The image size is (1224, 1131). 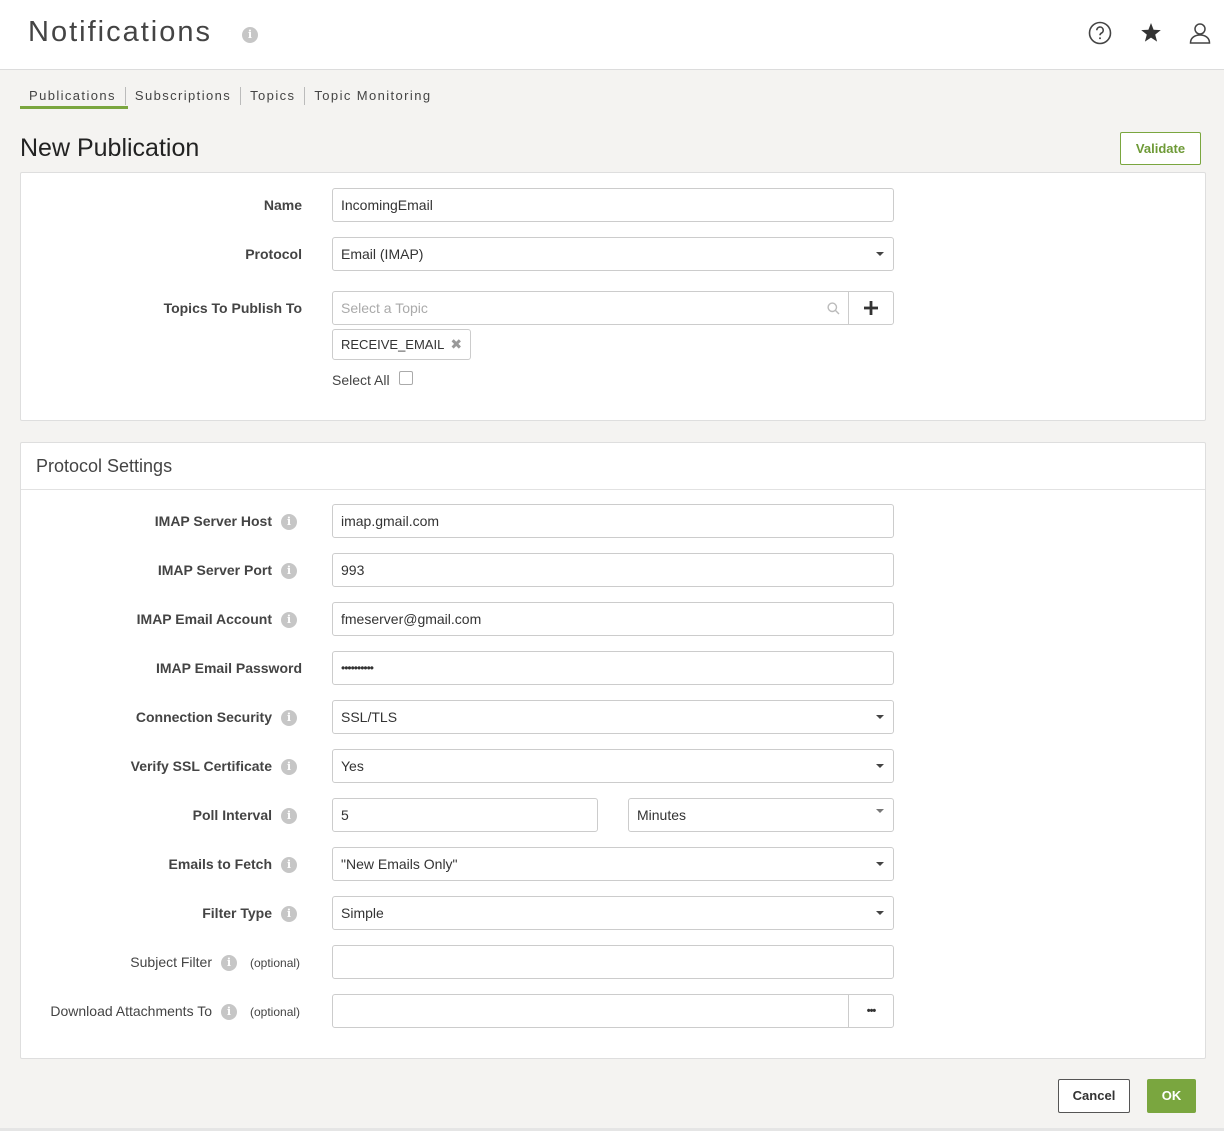 What do you see at coordinates (833, 308) in the screenshot?
I see `search-icon` at bounding box center [833, 308].